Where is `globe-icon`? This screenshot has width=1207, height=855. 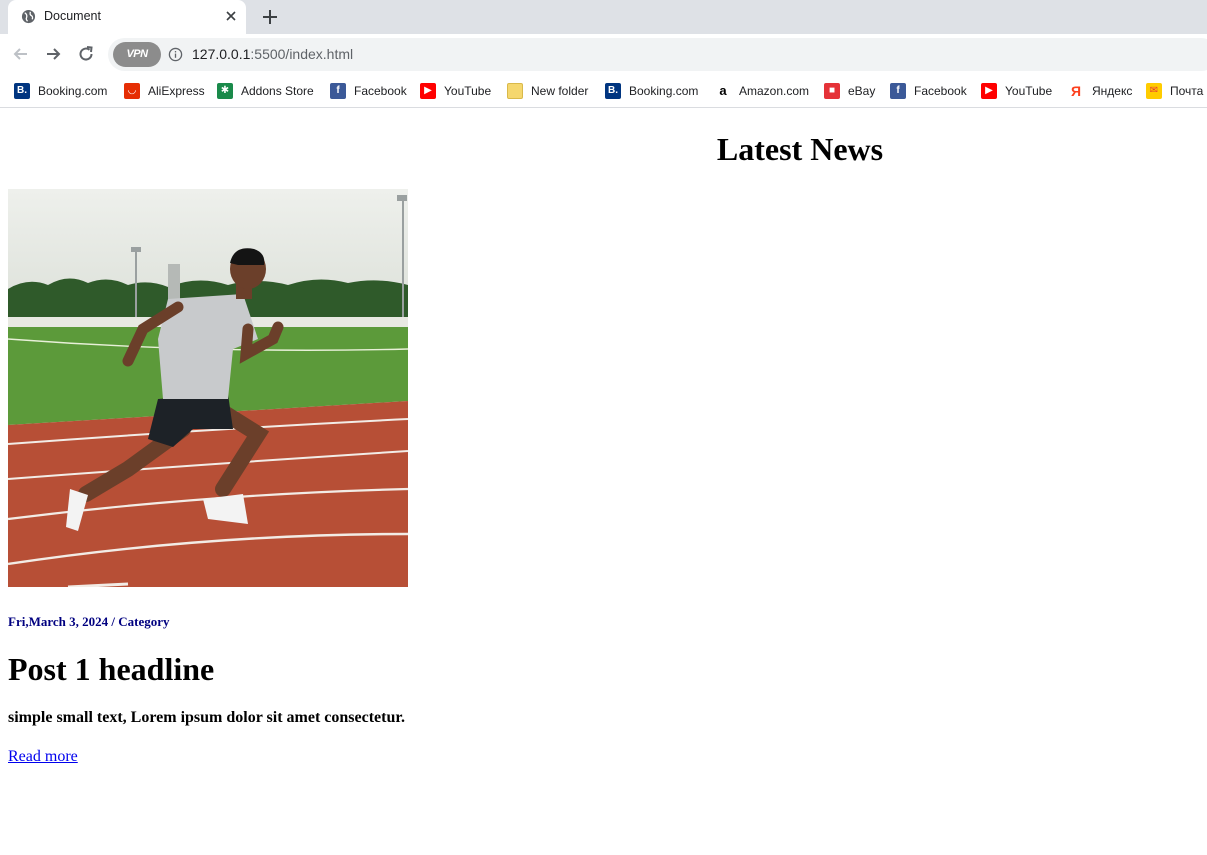
globe-icon is located at coordinates (28, 16).